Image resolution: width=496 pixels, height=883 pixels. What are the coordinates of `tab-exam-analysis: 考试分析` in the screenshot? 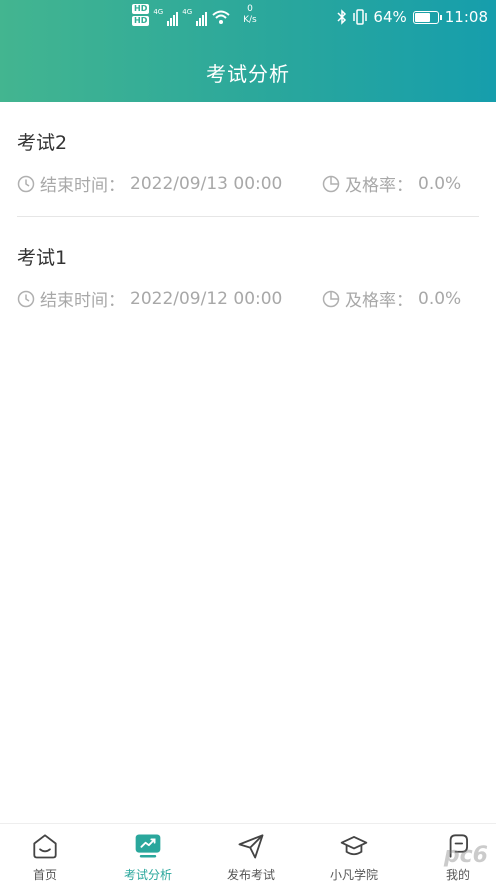 It's located at (148, 853).